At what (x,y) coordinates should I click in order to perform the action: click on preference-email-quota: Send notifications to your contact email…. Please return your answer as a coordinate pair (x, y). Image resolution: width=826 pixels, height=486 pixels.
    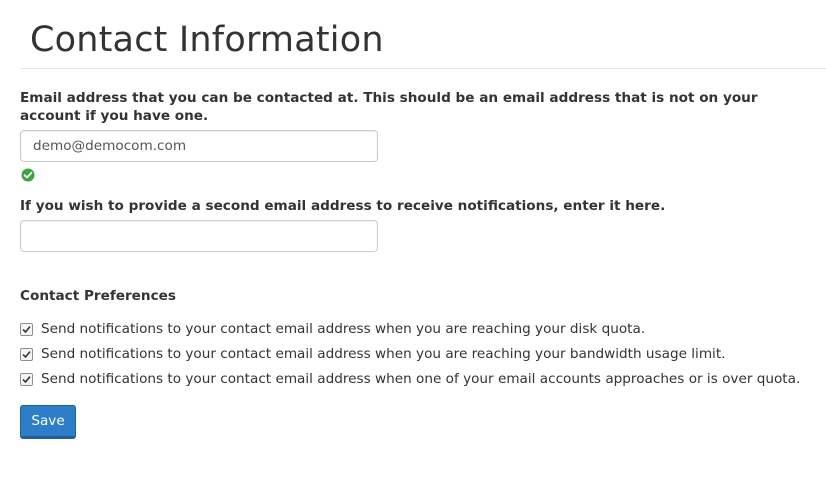
    Looking at the image, I should click on (410, 379).